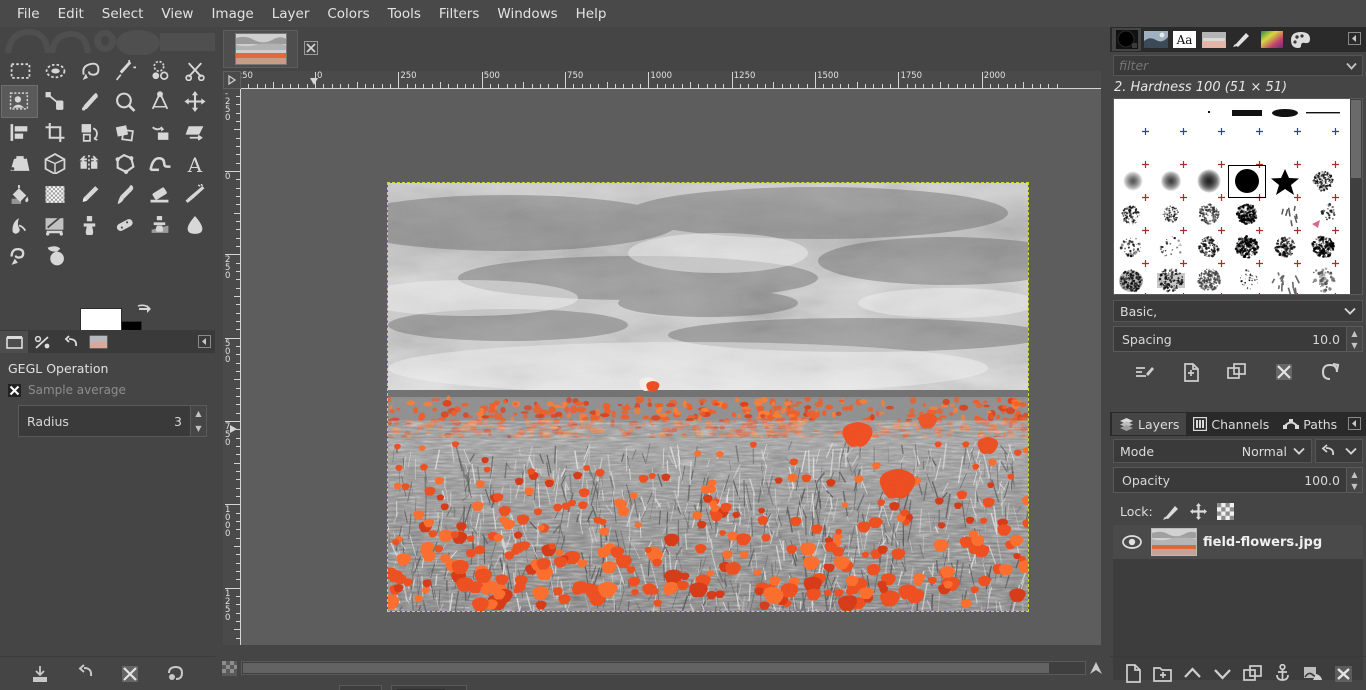  Describe the element at coordinates (89, 194) in the screenshot. I see `pencil-tool` at that location.